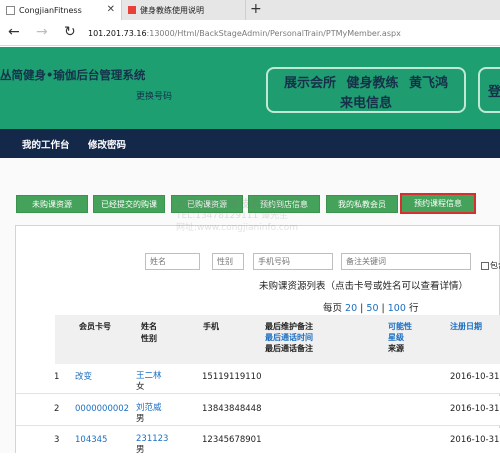 The image size is (500, 456). What do you see at coordinates (57, 440) in the screenshot?
I see `row-index: 3` at bounding box center [57, 440].